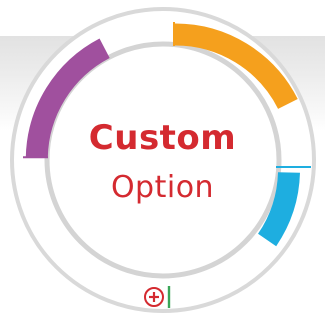 This screenshot has height=321, width=325. I want to click on plus-circle-icon, so click(157, 297).